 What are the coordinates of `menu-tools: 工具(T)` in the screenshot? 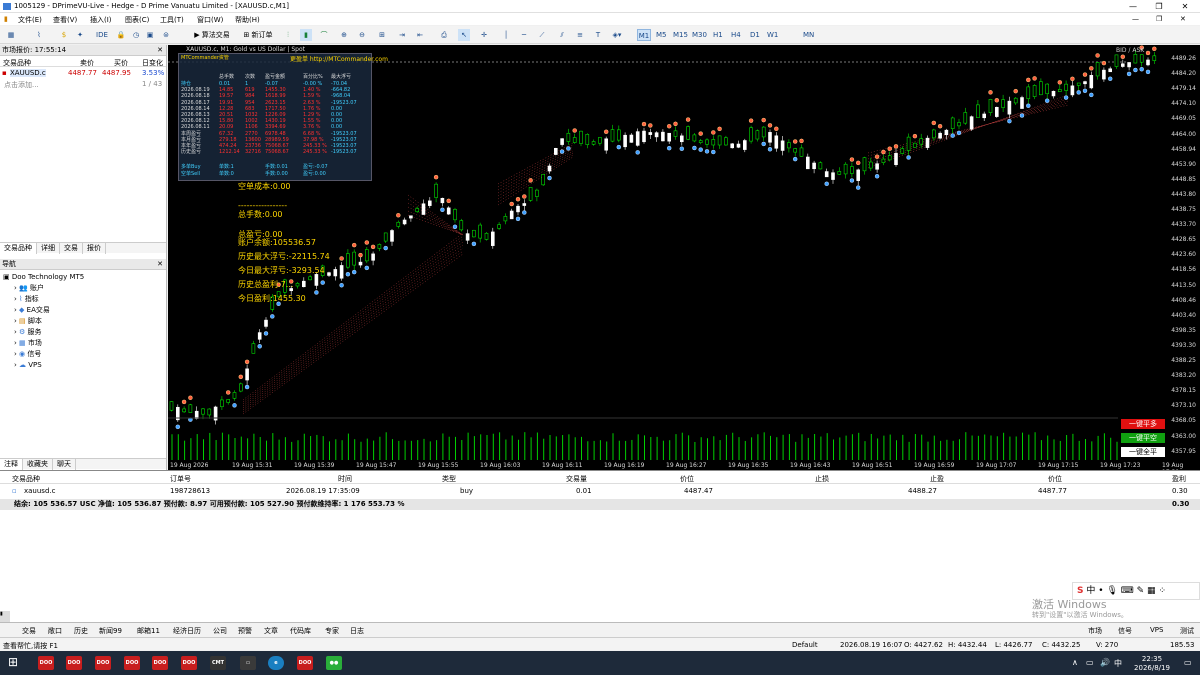 It's located at (172, 20).